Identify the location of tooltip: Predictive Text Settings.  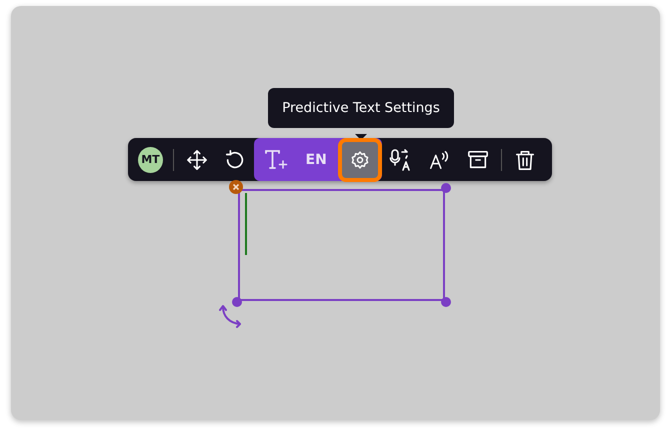
(361, 108).